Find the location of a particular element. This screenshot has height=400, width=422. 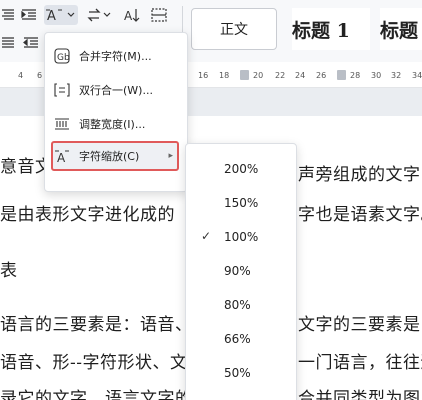

scale-option-80: 80% is located at coordinates (241, 305).